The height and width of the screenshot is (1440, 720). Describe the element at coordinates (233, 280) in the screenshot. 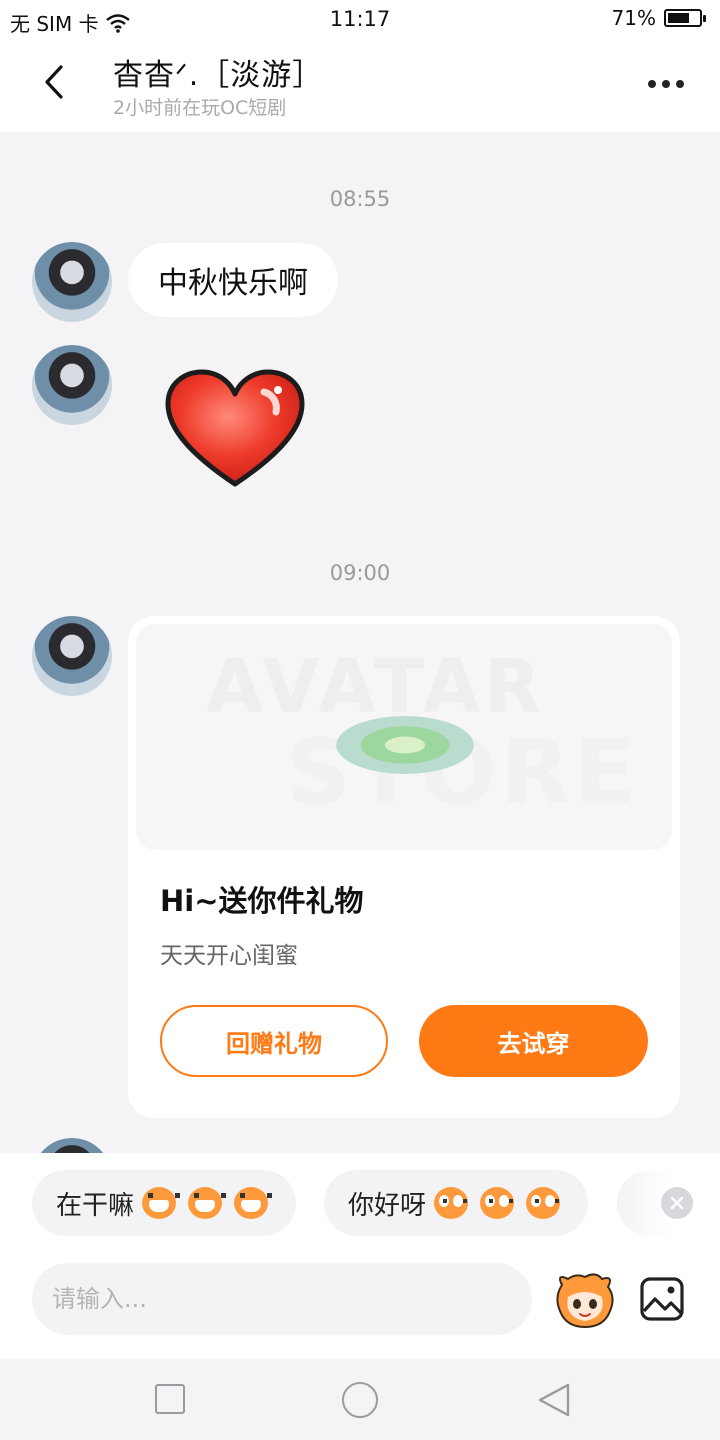

I see `message-bubble: 中秋快乐啊` at that location.